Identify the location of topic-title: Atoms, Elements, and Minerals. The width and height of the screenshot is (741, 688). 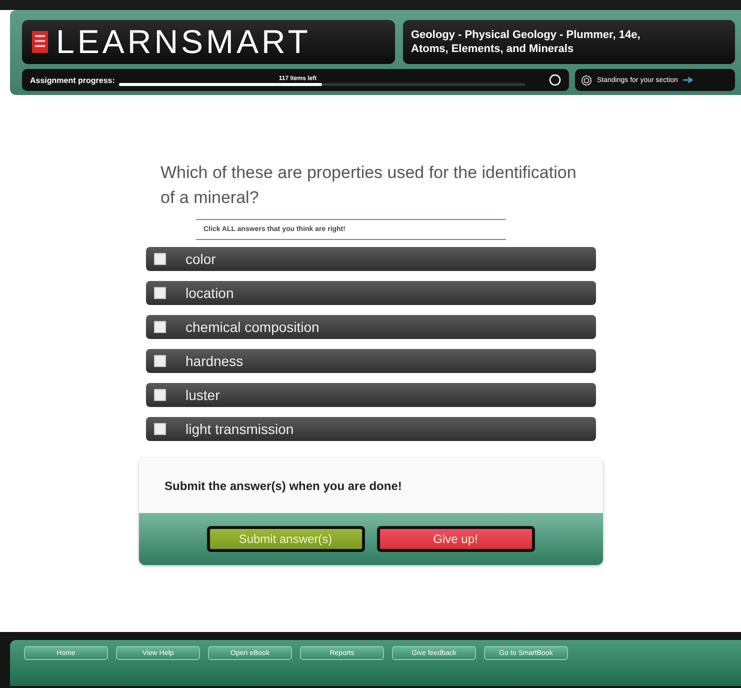
(493, 49).